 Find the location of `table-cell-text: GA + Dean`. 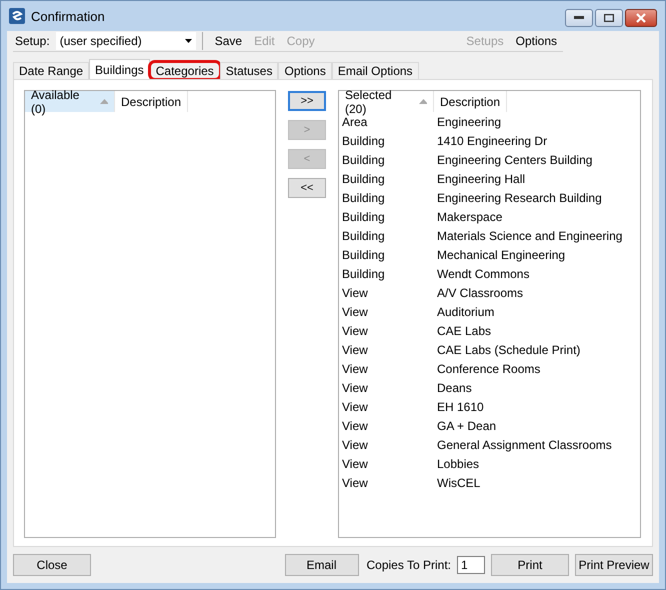

table-cell-text: GA + Dean is located at coordinates (466, 425).